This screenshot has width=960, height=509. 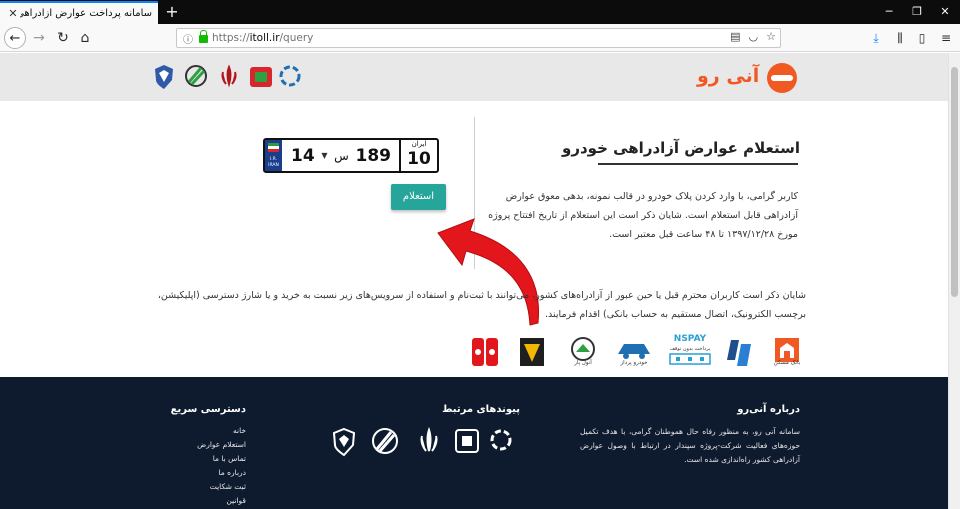 I want to click on footer-link-about: درباره ما, so click(x=213, y=472).